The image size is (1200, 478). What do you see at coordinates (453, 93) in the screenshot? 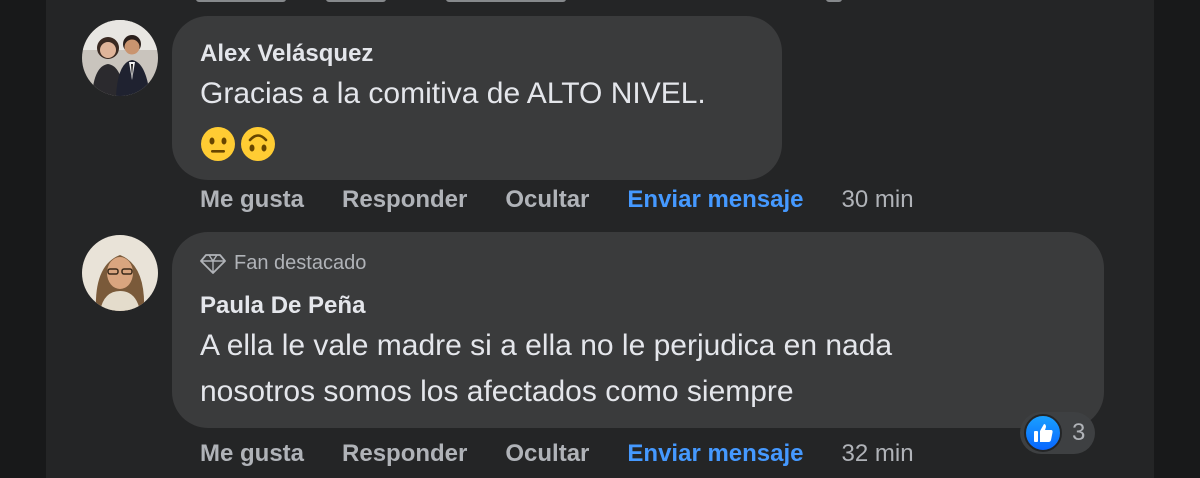
I see `comment-text: Gracias a la comitiva de ALTO NIVEL.` at bounding box center [453, 93].